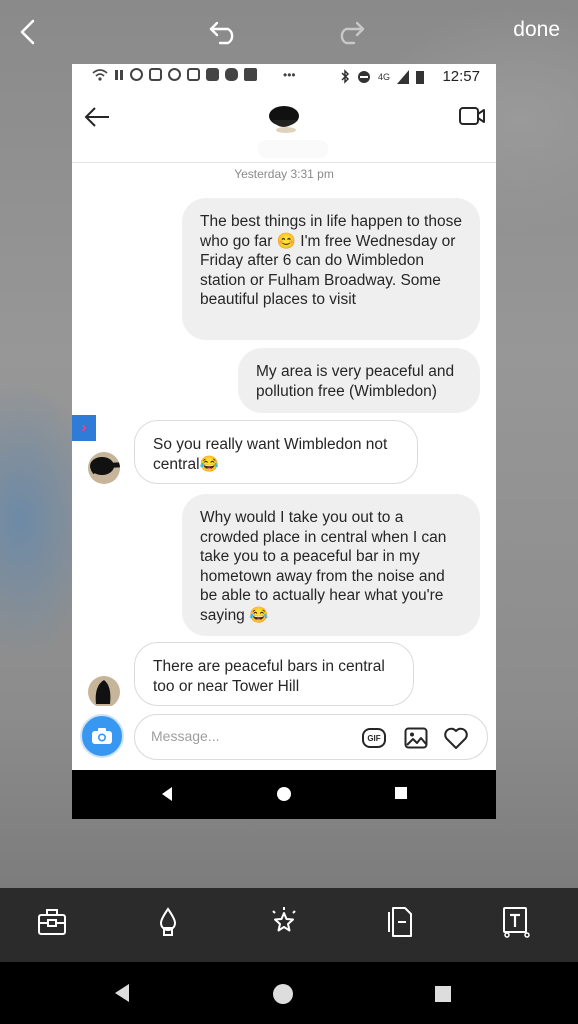  Describe the element at coordinates (401, 793) in the screenshot. I see `nav-recents-icon` at that location.